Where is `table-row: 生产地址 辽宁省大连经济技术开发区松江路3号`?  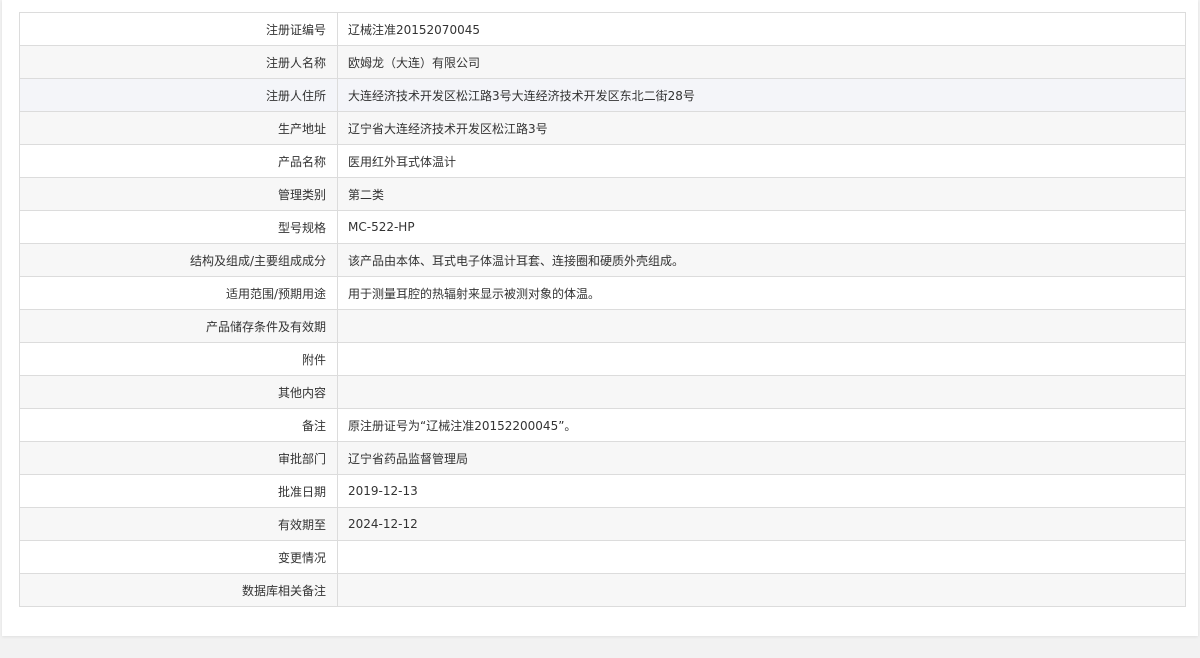 table-row: 生产地址 辽宁省大连经济技术开发区松江路3号 is located at coordinates (602, 128).